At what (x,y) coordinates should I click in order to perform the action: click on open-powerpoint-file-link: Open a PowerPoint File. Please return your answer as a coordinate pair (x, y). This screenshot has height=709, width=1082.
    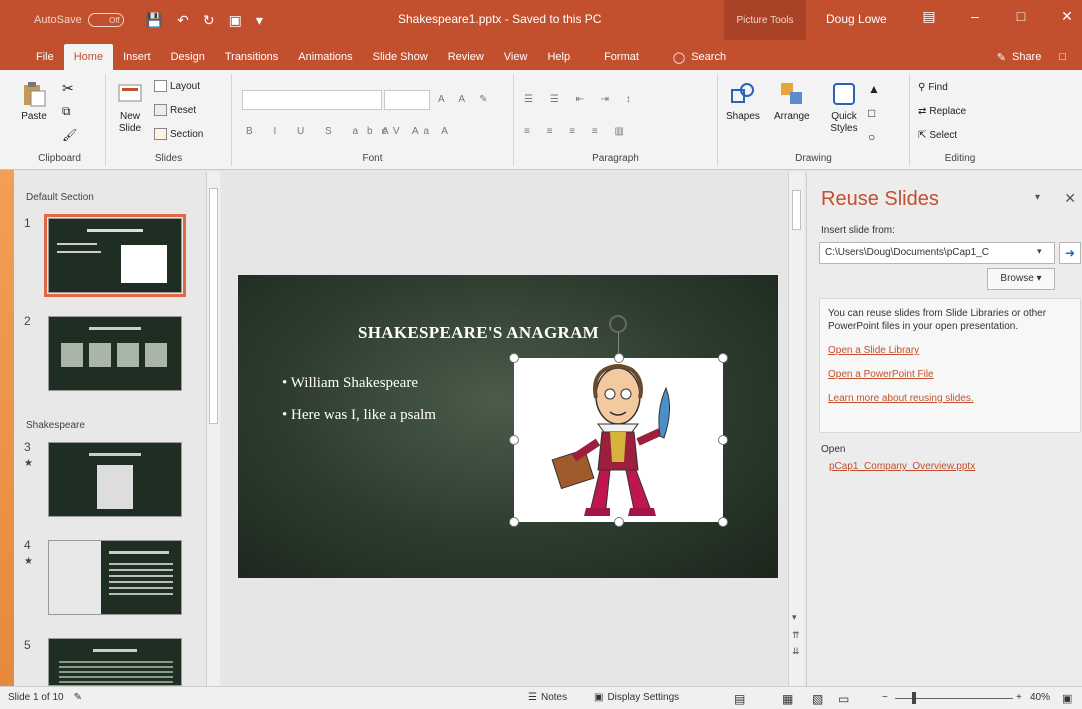
    Looking at the image, I should click on (950, 374).